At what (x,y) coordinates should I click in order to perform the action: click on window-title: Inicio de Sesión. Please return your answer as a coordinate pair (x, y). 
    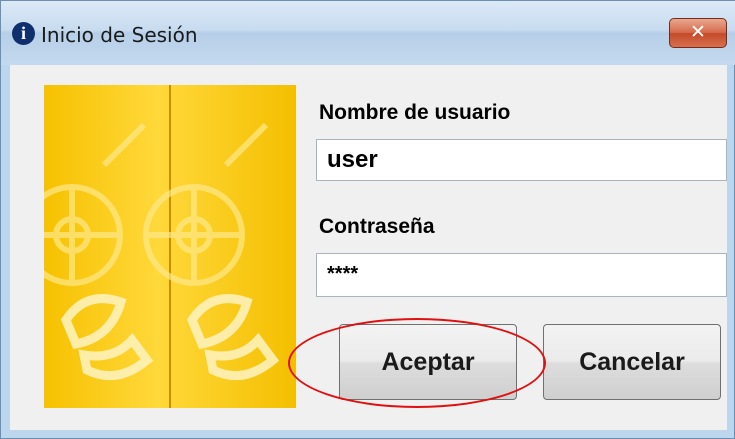
    Looking at the image, I should click on (119, 35).